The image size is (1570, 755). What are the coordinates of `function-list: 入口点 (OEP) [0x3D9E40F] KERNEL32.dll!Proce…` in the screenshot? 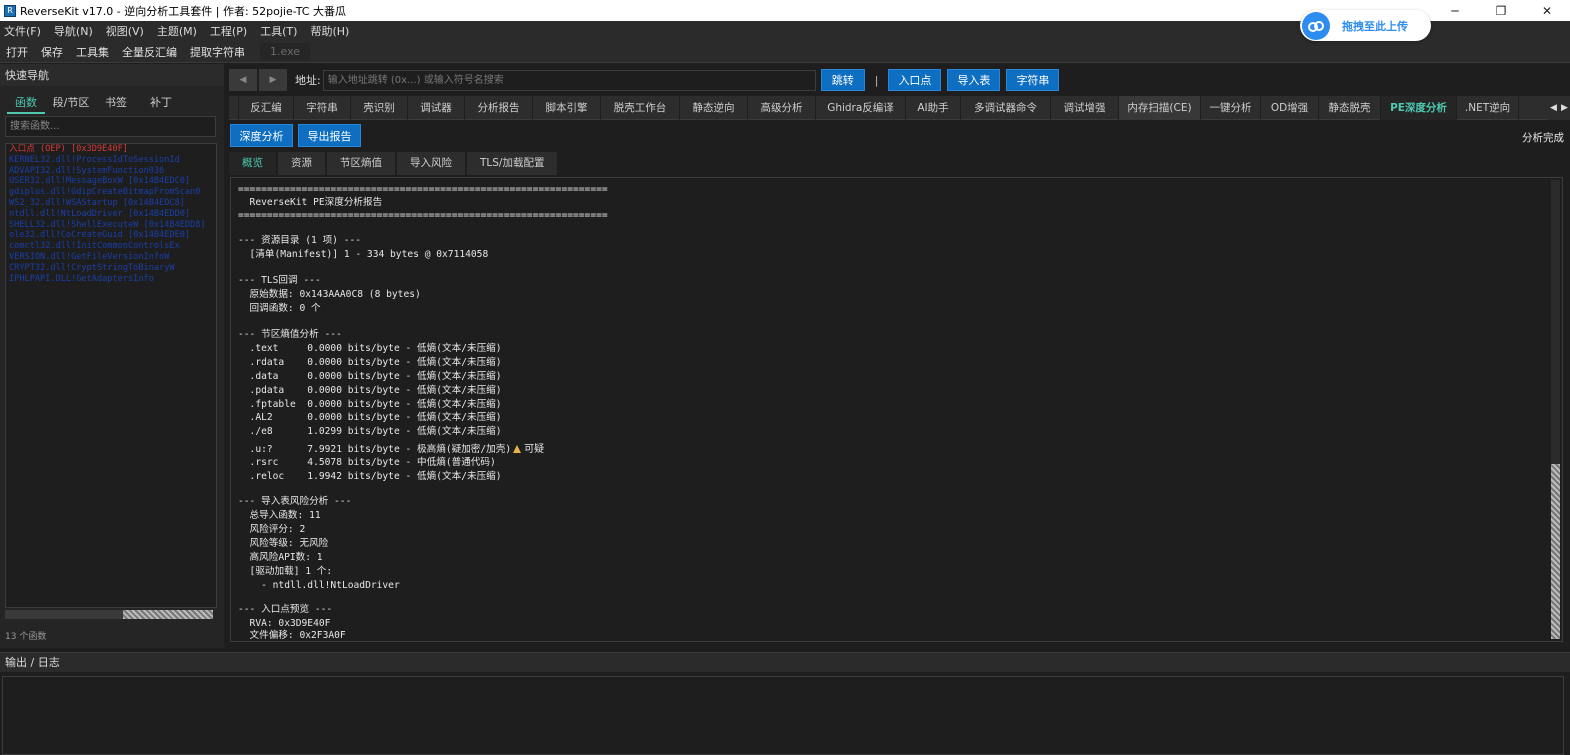 It's located at (111, 375).